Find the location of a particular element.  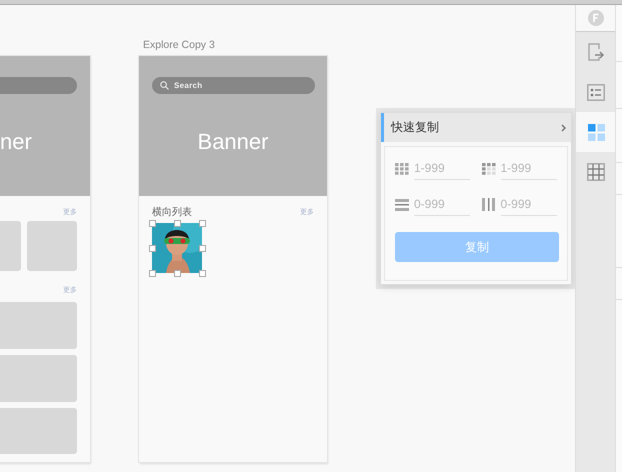

tool-tab is located at coordinates (596, 132).